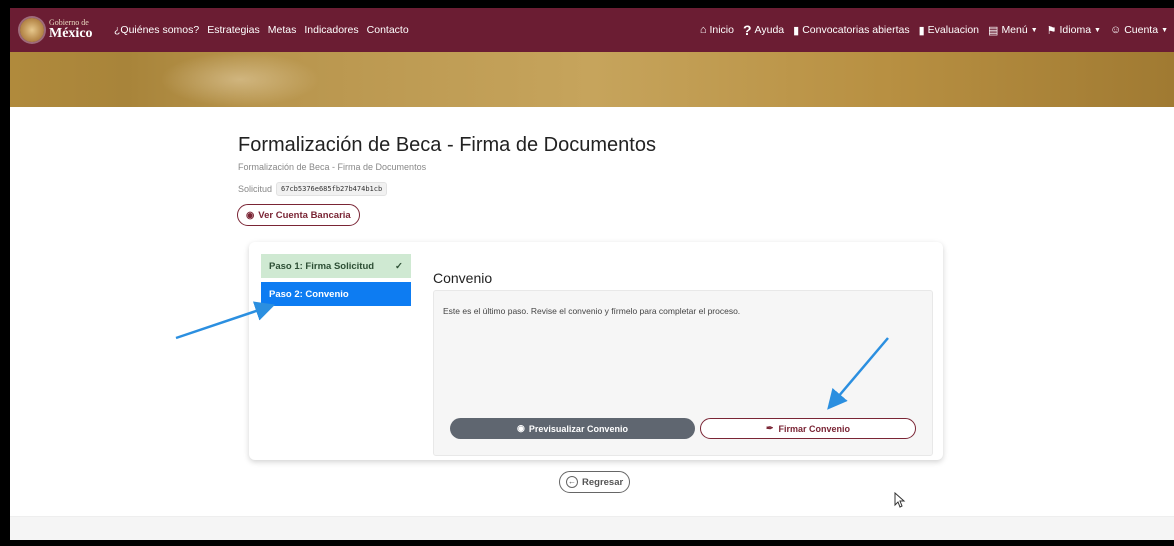 This screenshot has height=546, width=1174. I want to click on nav-menu-label: Menú, so click(1014, 30).